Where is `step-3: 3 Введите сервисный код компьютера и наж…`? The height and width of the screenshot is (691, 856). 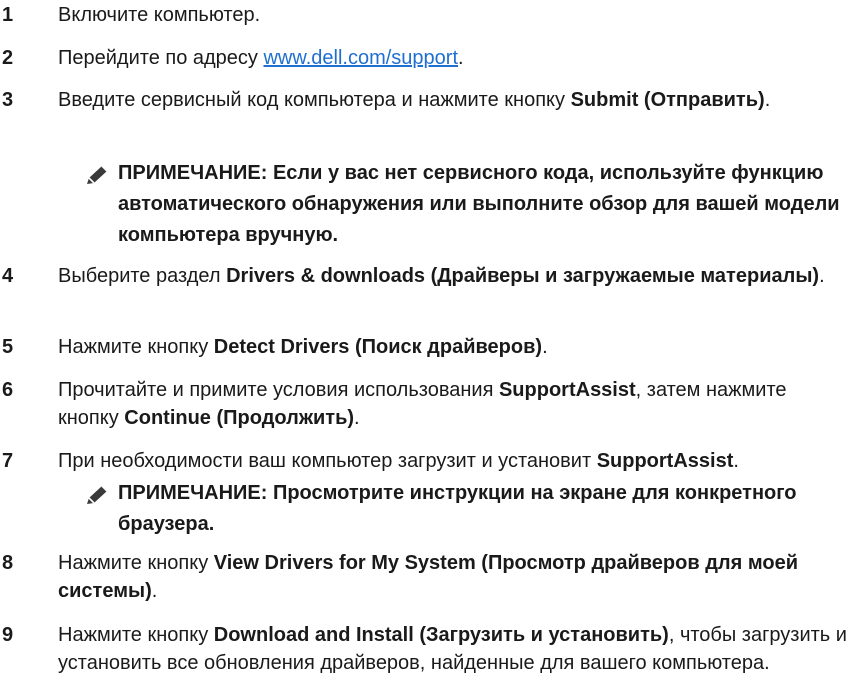 step-3: 3 Введите сервисный код компьютера и наж… is located at coordinates (428, 100).